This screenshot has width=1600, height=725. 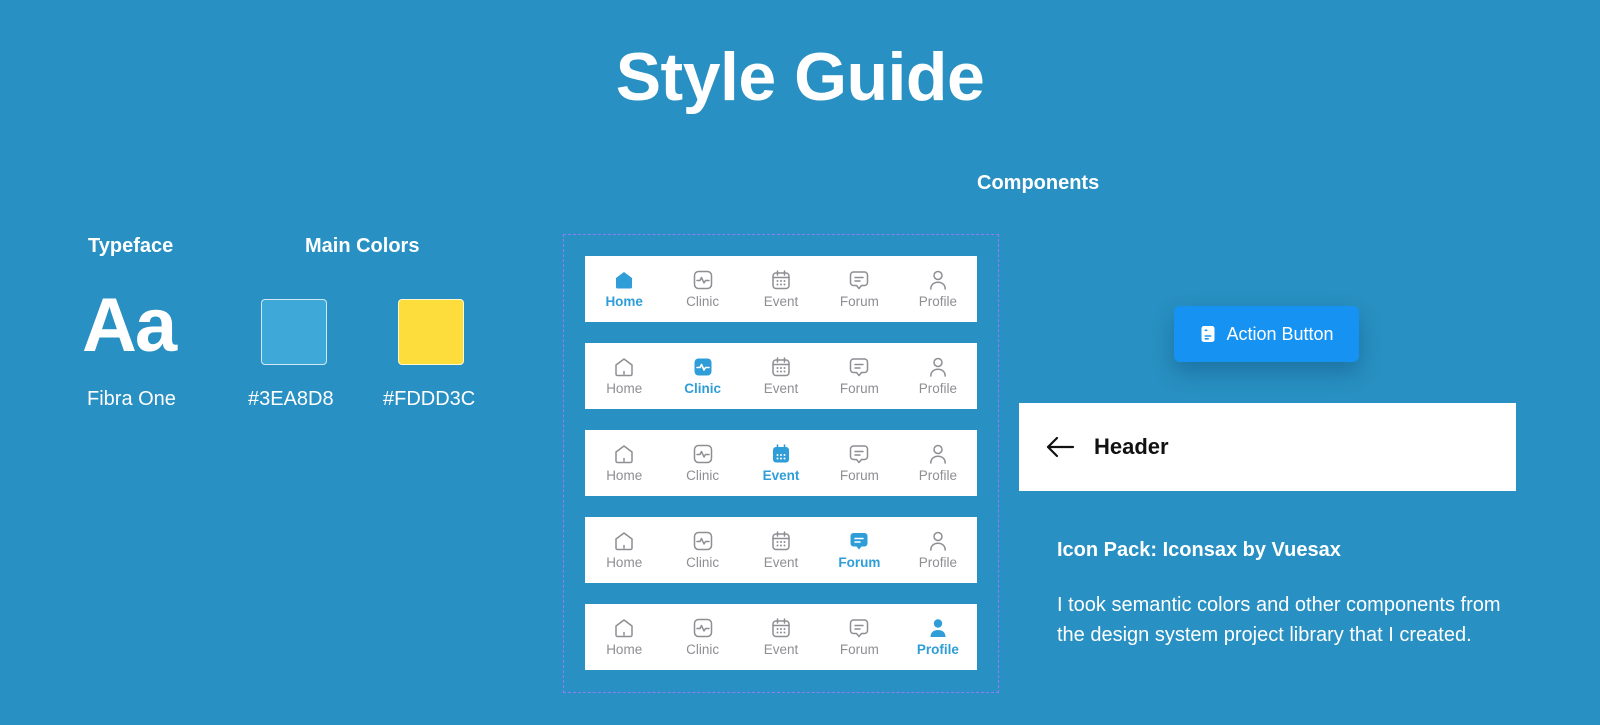 What do you see at coordinates (431, 332) in the screenshot?
I see `color-swatch-secondary` at bounding box center [431, 332].